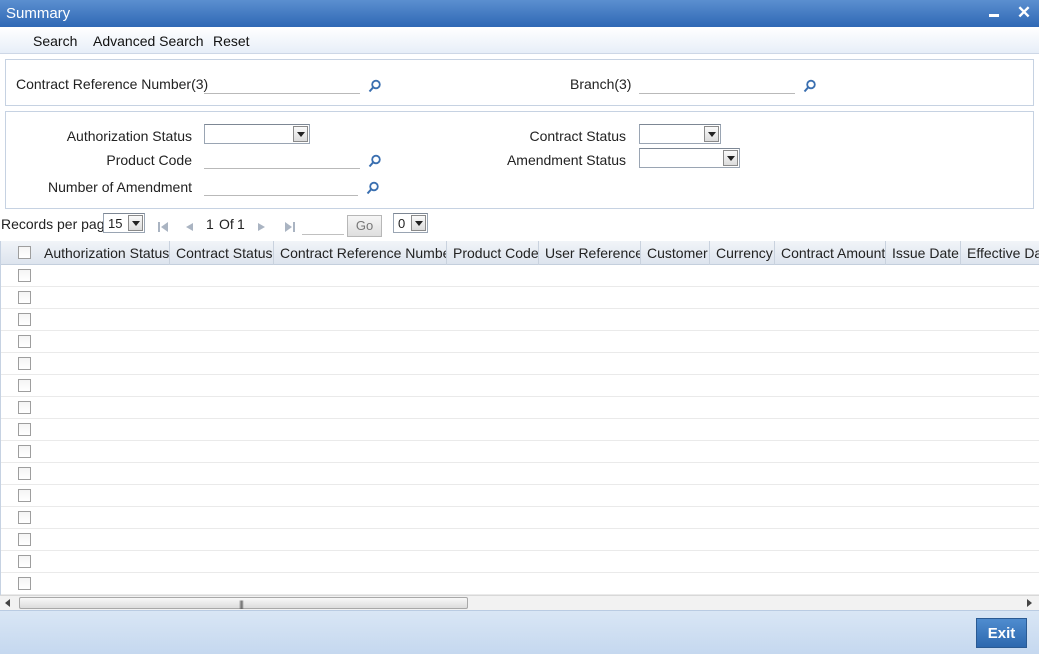  What do you see at coordinates (120, 187) in the screenshot?
I see `number-of-amendment-label: Number of Amendment` at bounding box center [120, 187].